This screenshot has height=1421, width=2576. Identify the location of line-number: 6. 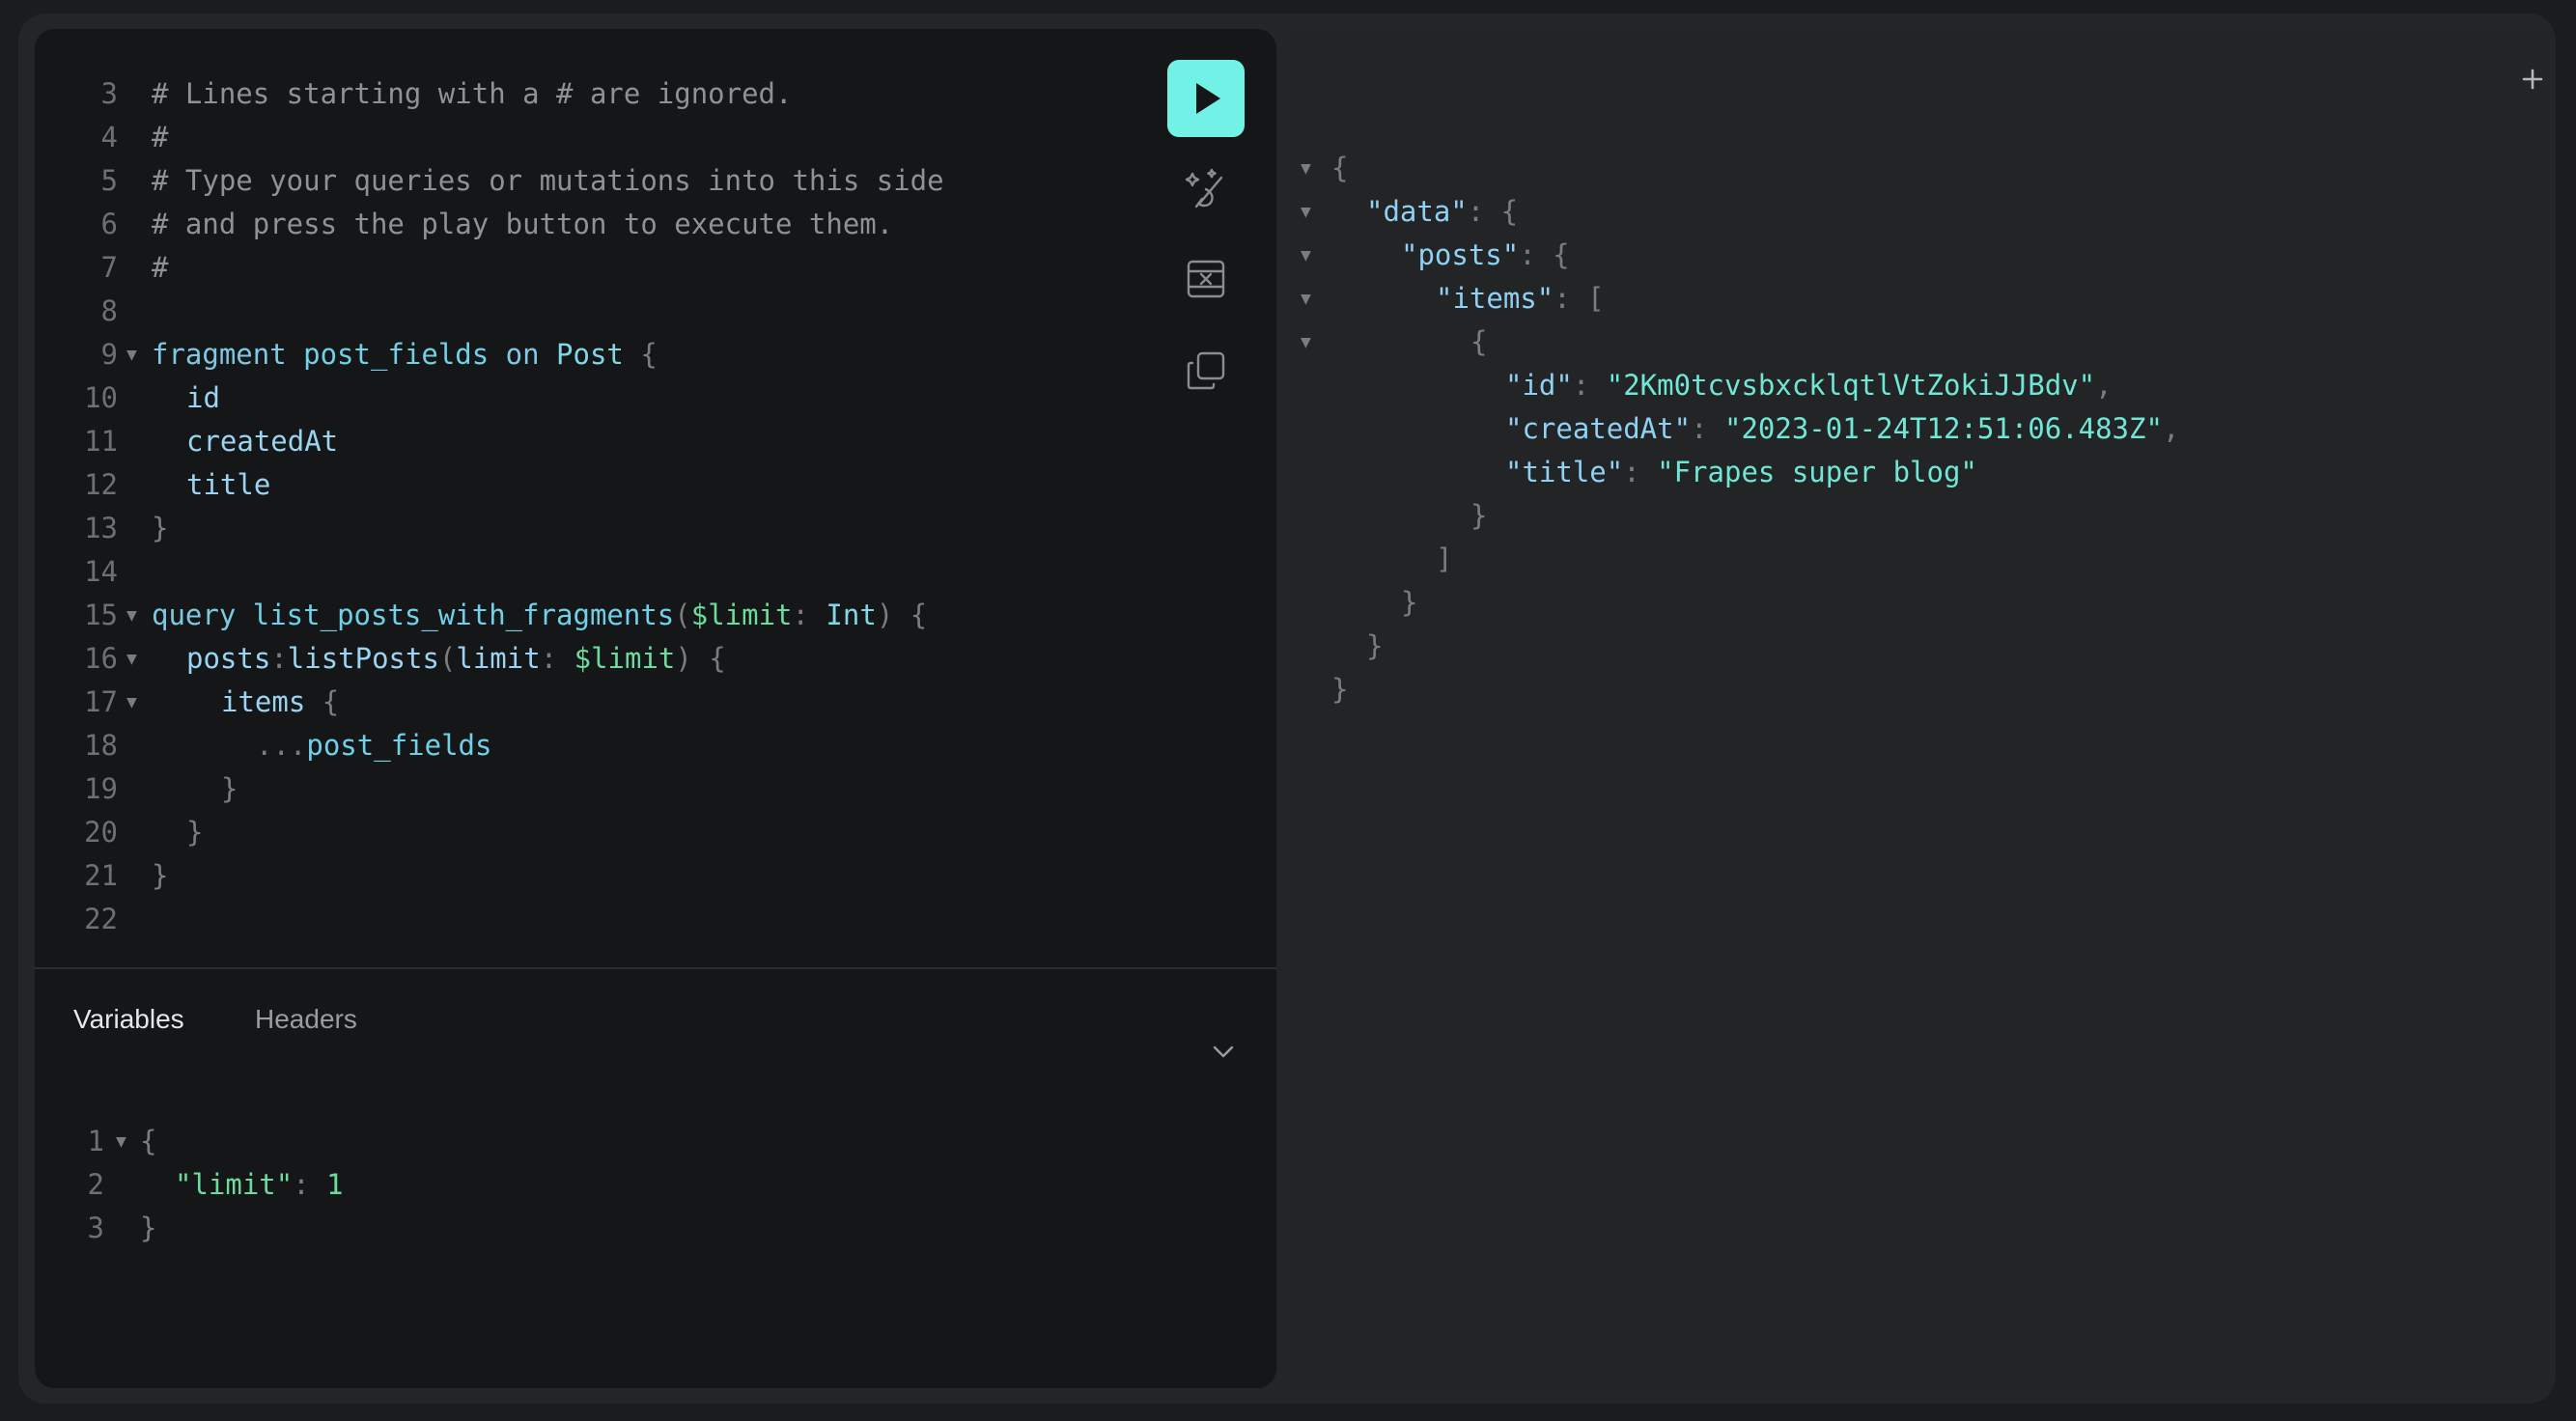
(109, 224).